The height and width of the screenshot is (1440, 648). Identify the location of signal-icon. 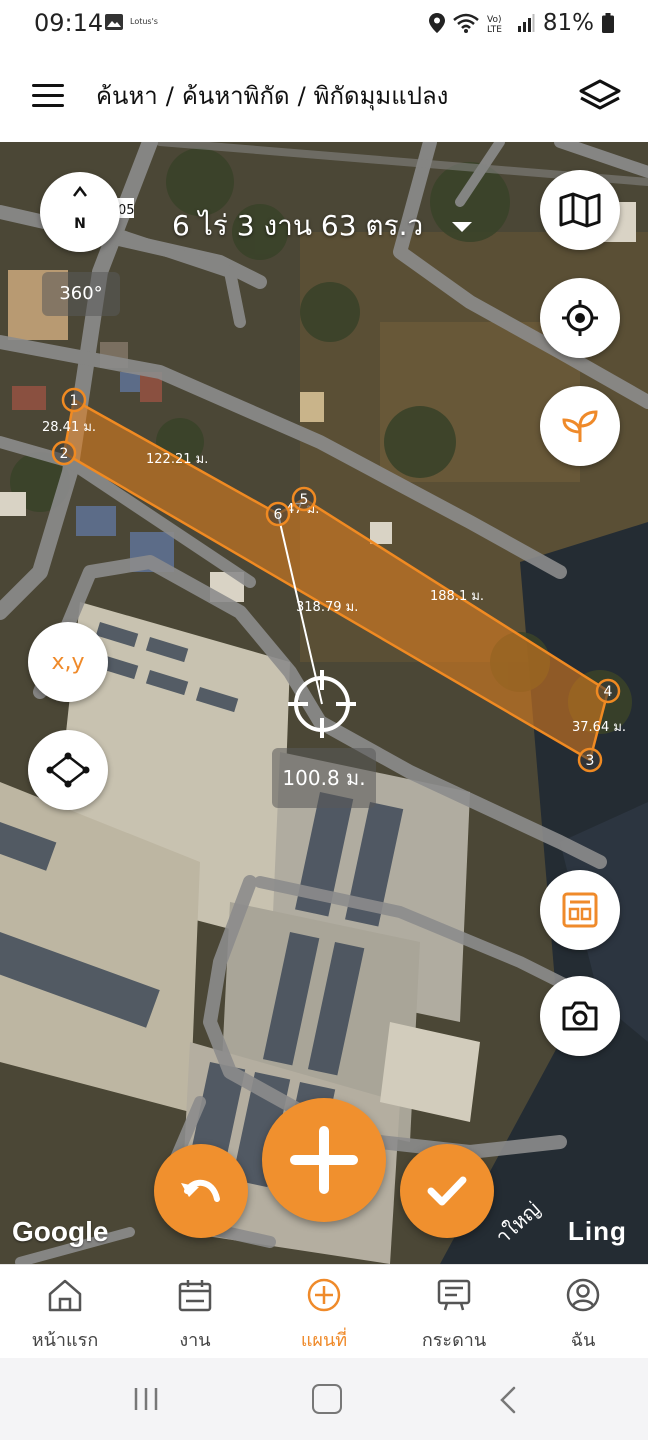
(526, 23).